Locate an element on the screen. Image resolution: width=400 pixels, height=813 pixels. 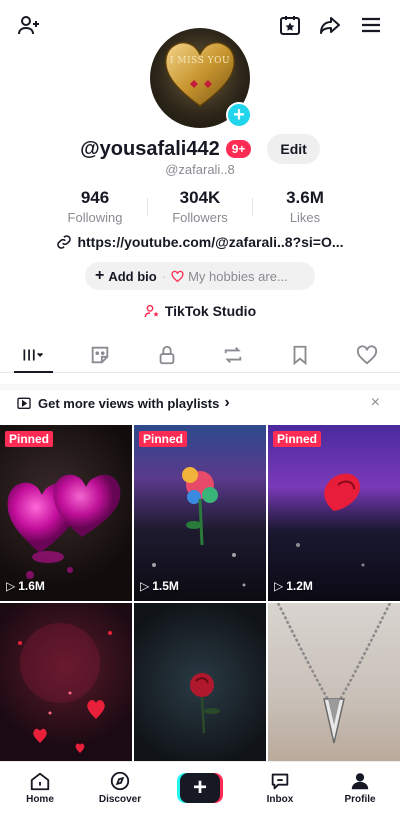
avatar-caption: I MISS YOU is located at coordinates (200, 61).